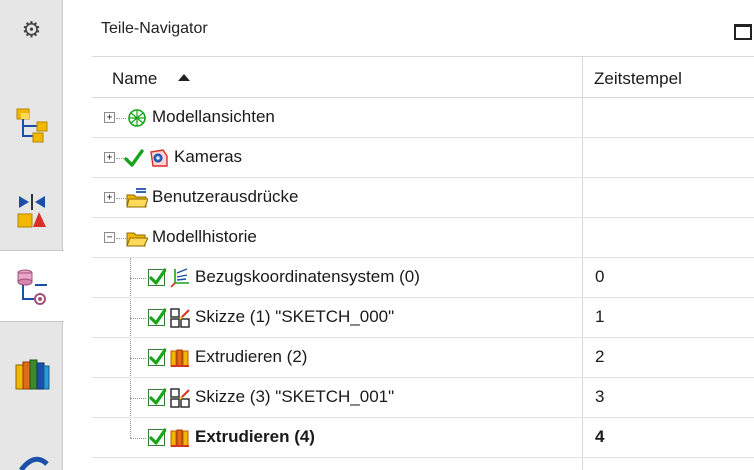 This screenshot has height=470, width=754. What do you see at coordinates (743, 32) in the screenshot?
I see `maximize-icon` at bounding box center [743, 32].